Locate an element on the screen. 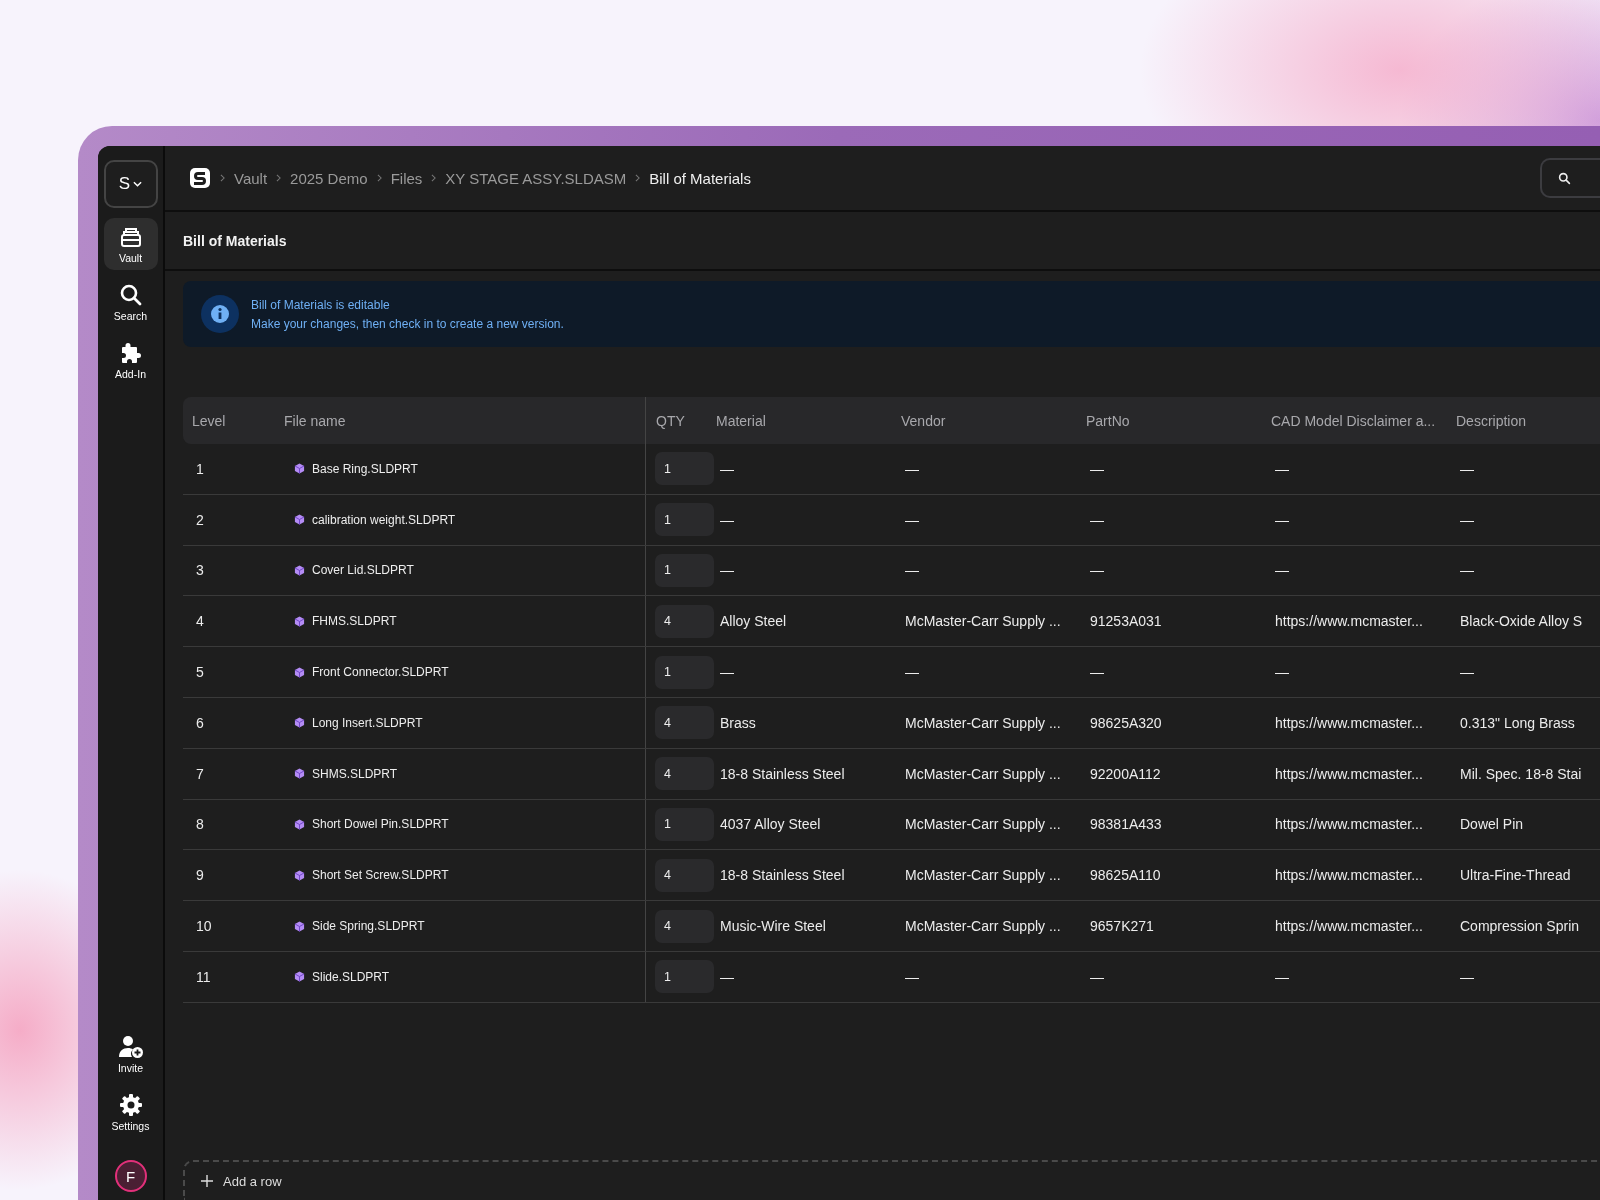 Image resolution: width=1600 pixels, height=1200 pixels. file-name: Long Insert.SLDPRT is located at coordinates (367, 722).